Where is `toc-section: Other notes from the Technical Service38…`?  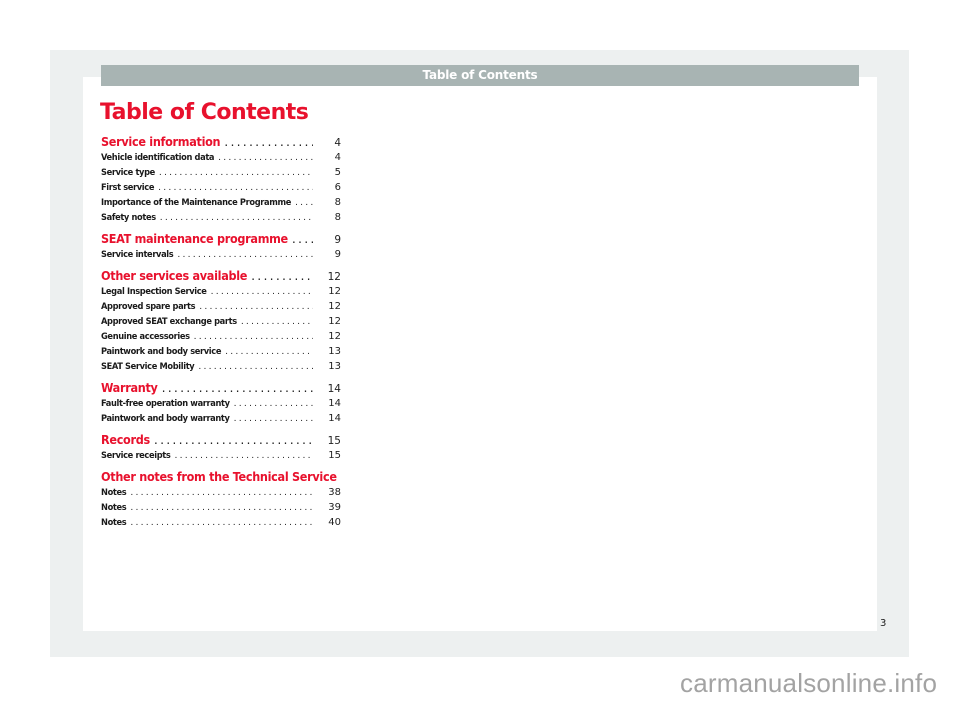 toc-section: Other notes from the Technical Service38… is located at coordinates (221, 499).